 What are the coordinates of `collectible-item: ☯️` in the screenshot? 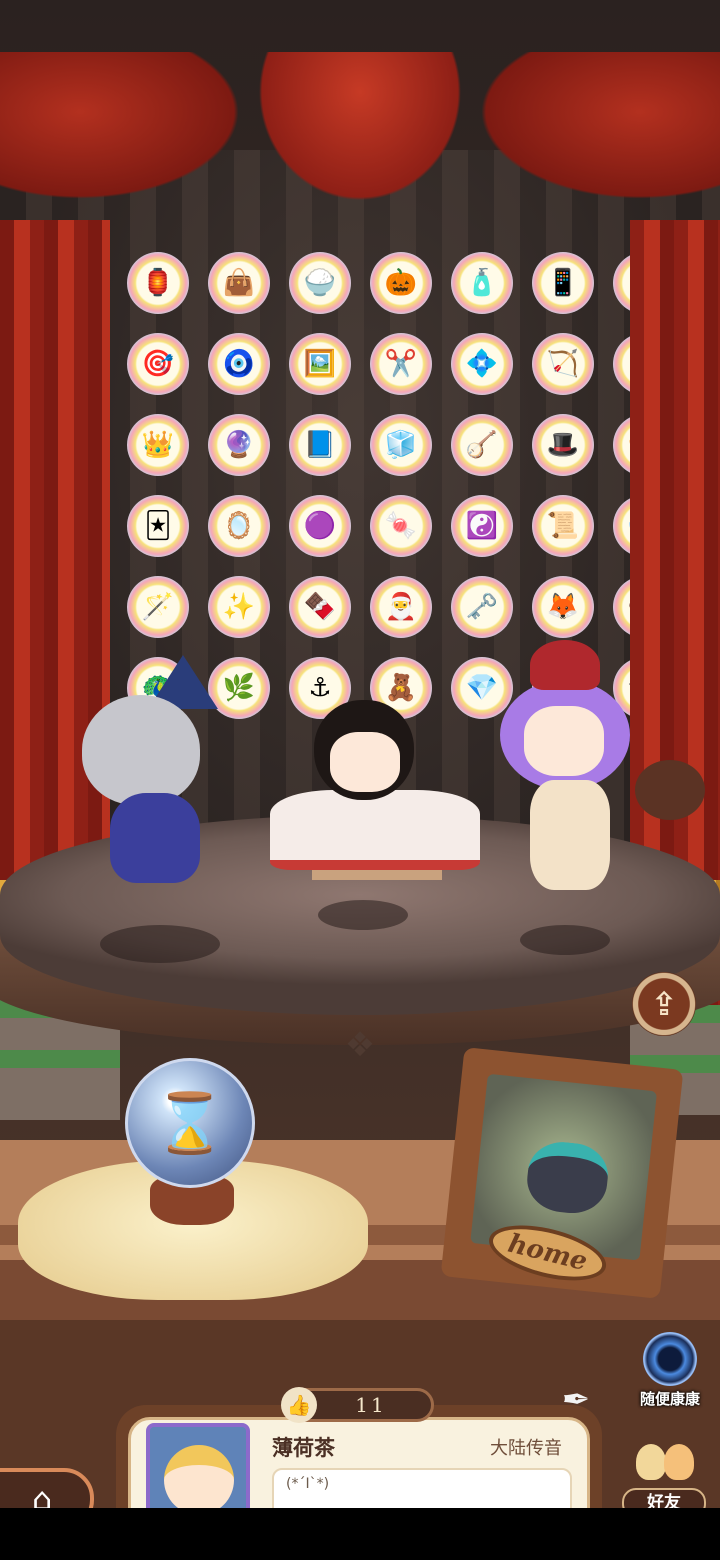 It's located at (482, 526).